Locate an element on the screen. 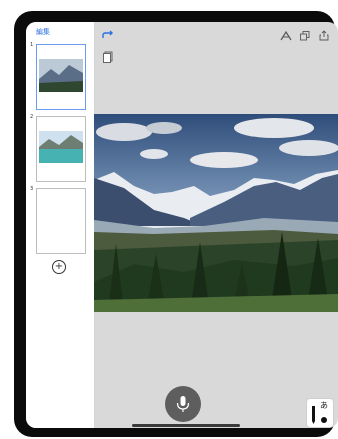  page-number: 3 is located at coordinates (32, 189).